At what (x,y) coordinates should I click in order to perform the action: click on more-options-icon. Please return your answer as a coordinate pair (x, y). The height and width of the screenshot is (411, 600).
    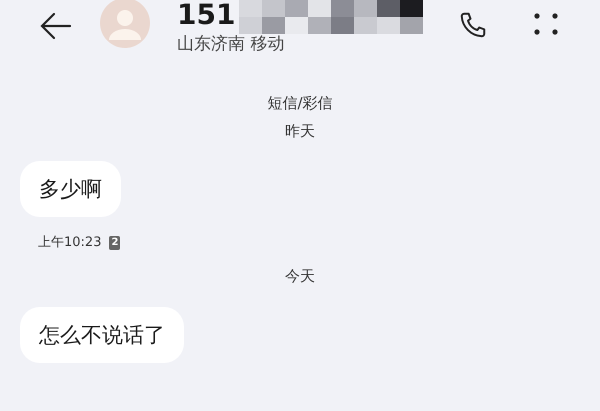
    Looking at the image, I should click on (546, 24).